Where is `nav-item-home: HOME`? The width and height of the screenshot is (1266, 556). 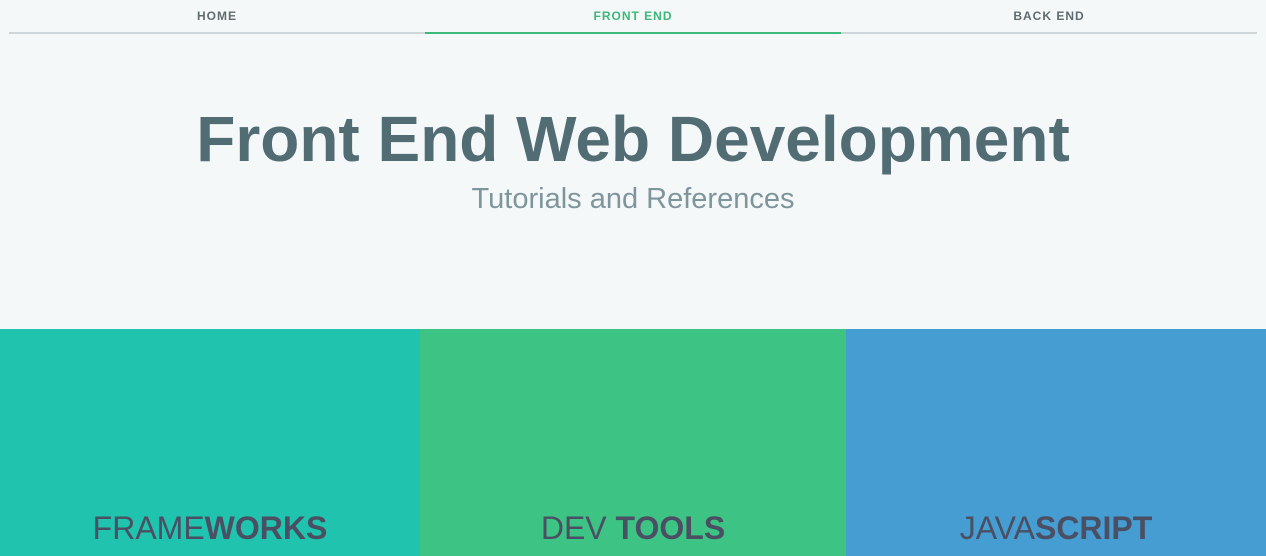
nav-item-home: HOME is located at coordinates (217, 16).